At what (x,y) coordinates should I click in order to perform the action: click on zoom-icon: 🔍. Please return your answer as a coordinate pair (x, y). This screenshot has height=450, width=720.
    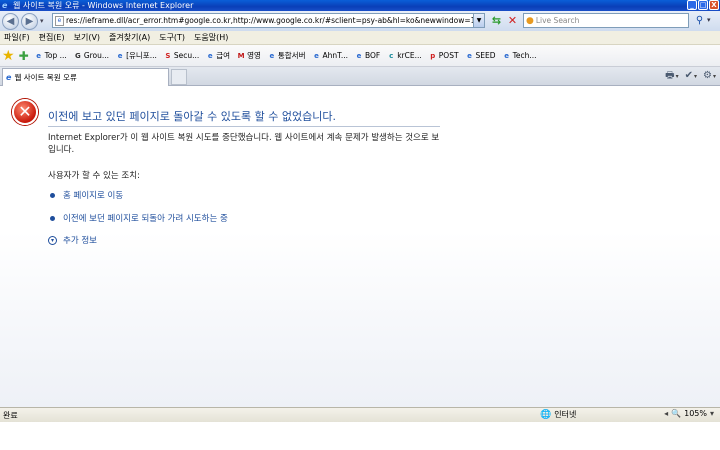
    Looking at the image, I should click on (676, 413).